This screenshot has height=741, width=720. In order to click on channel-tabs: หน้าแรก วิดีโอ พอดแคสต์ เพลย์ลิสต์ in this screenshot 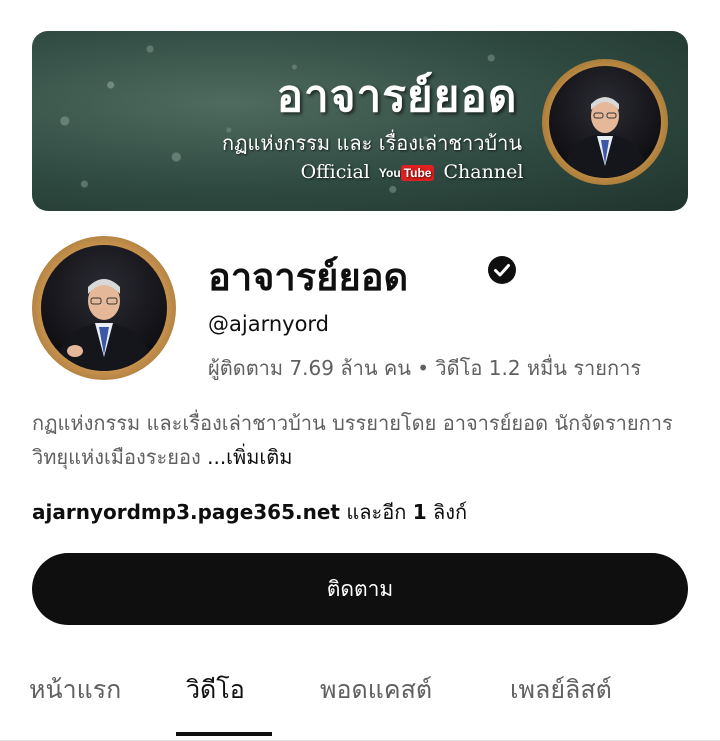, I will do `click(360, 695)`.